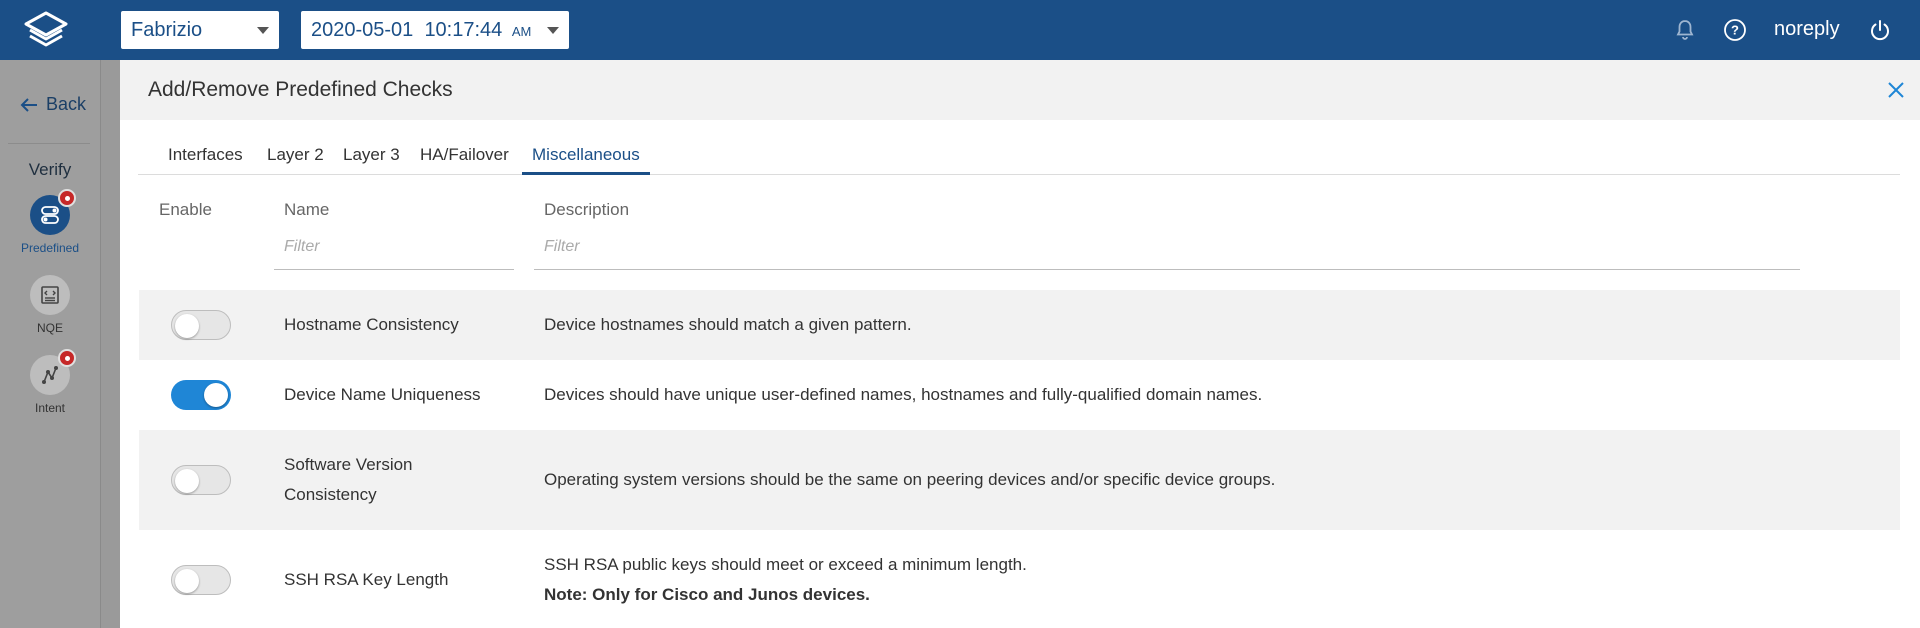  I want to click on bell-icon, so click(1685, 30).